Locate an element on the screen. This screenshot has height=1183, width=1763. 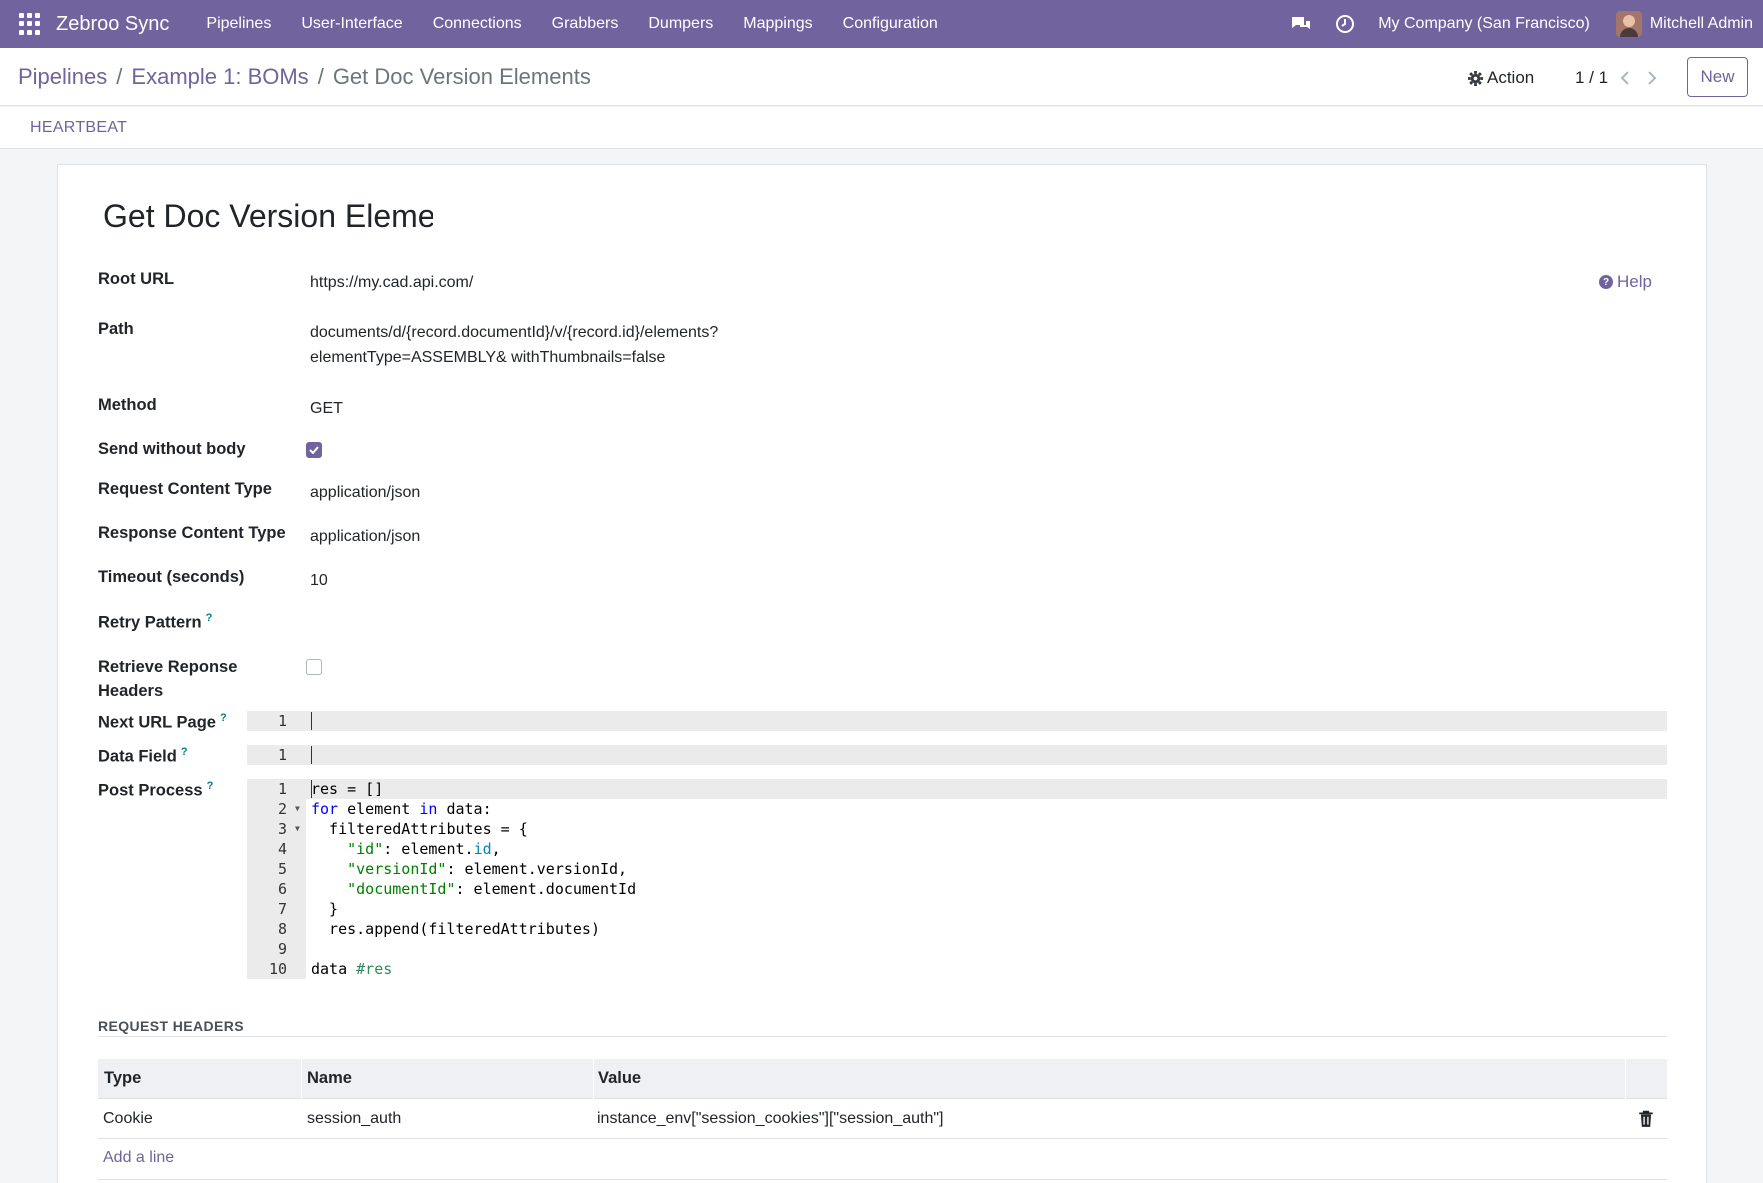
send-without-body-label: Send without body is located at coordinates (172, 449).